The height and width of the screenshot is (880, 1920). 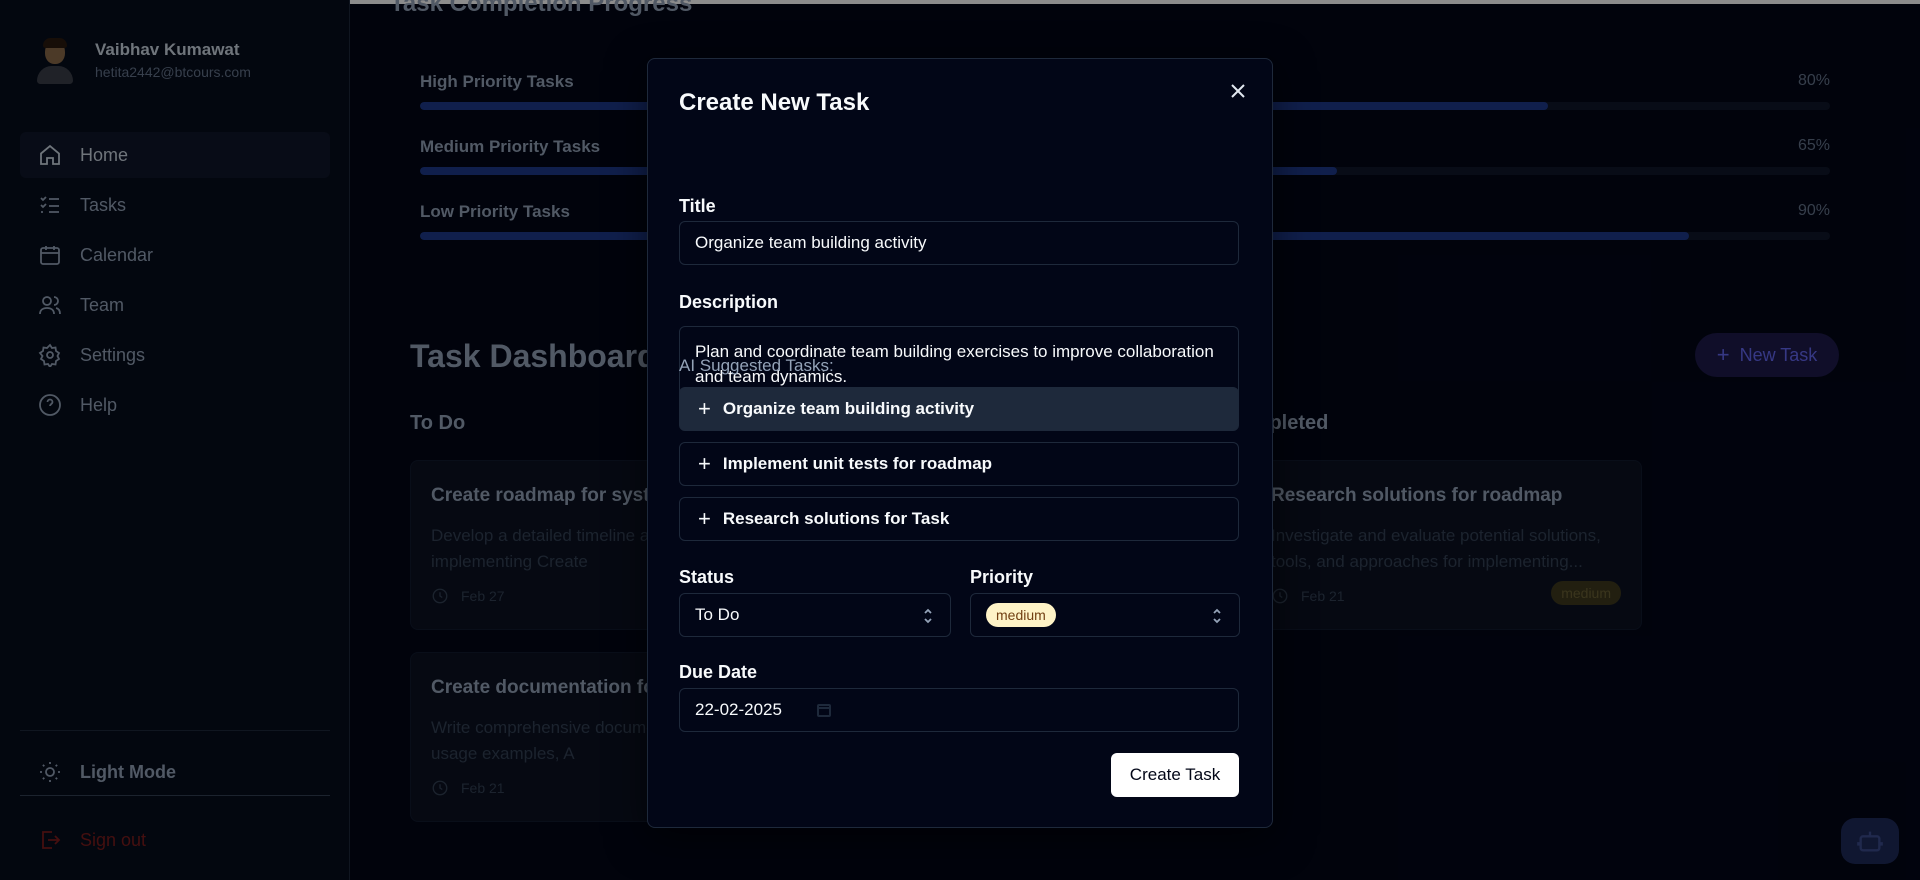 I want to click on ai-suggestion-item: + Implement unit tests for roadmap, so click(x=959, y=464).